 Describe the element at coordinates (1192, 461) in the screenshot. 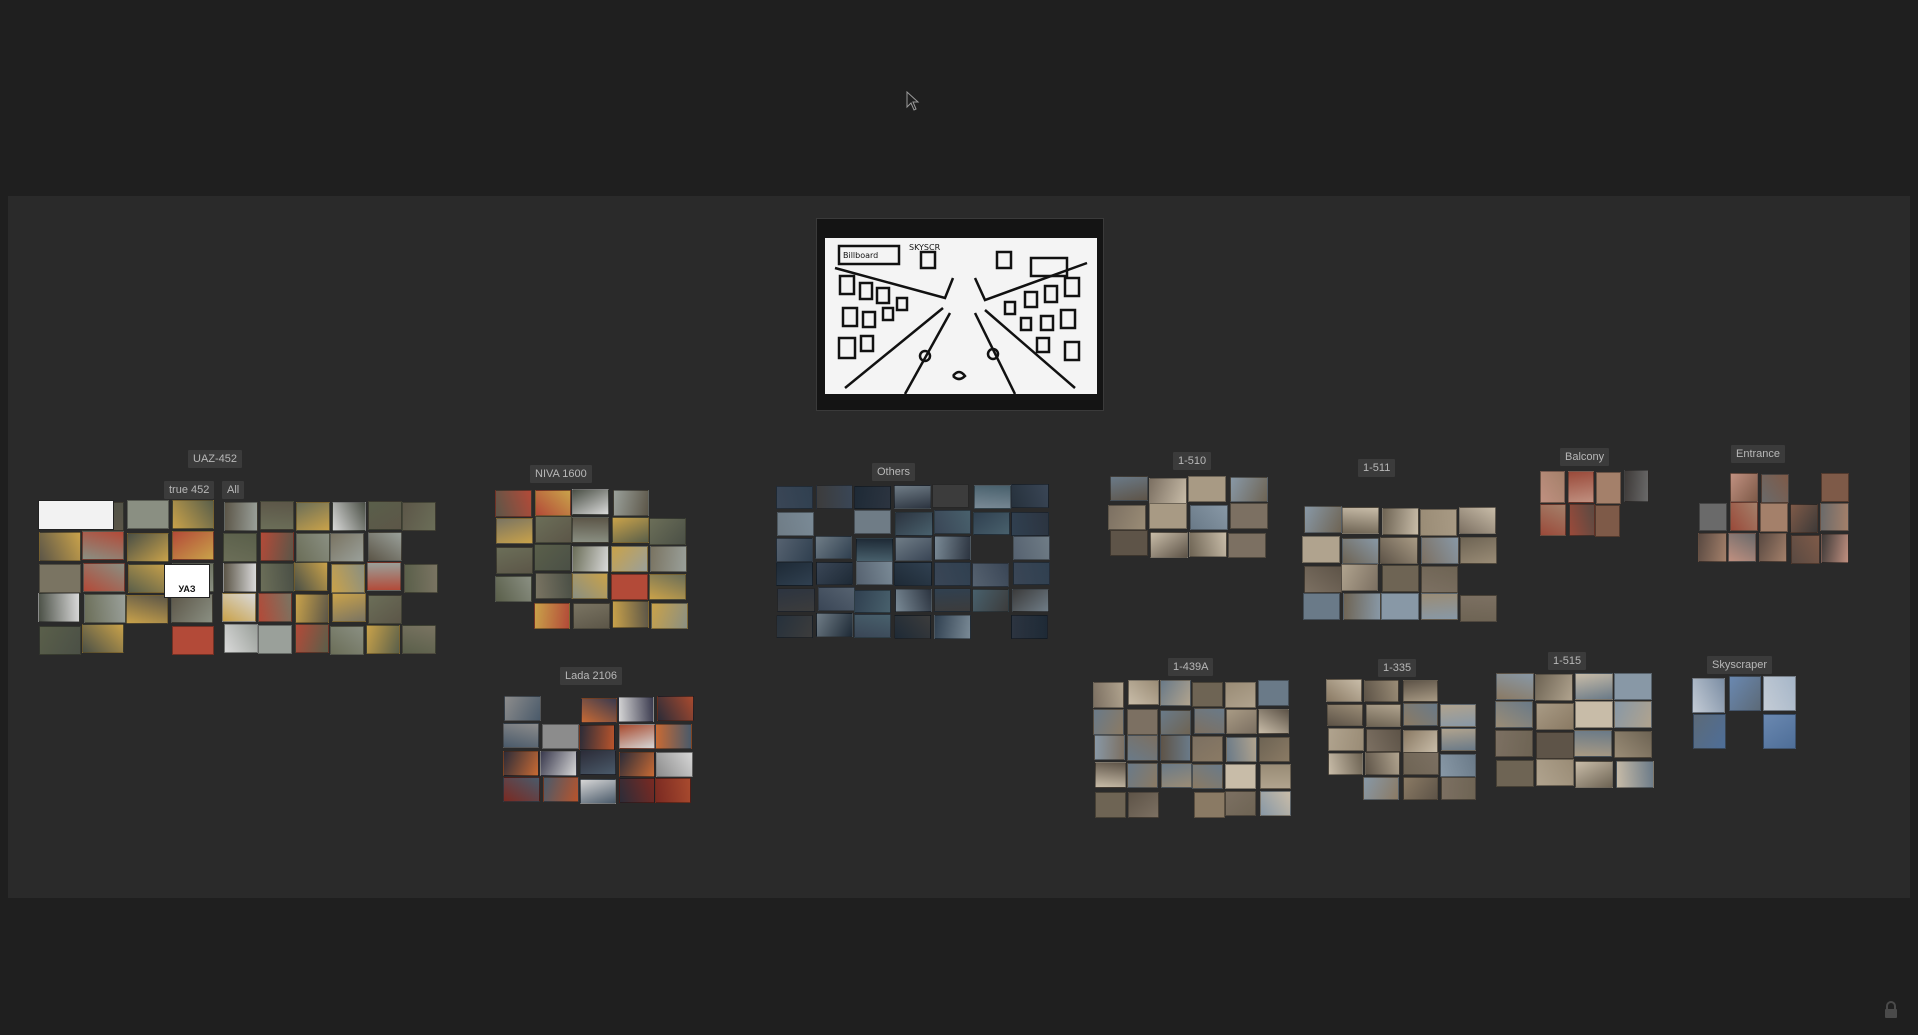

I see `group-label-1-510: 1-510` at that location.